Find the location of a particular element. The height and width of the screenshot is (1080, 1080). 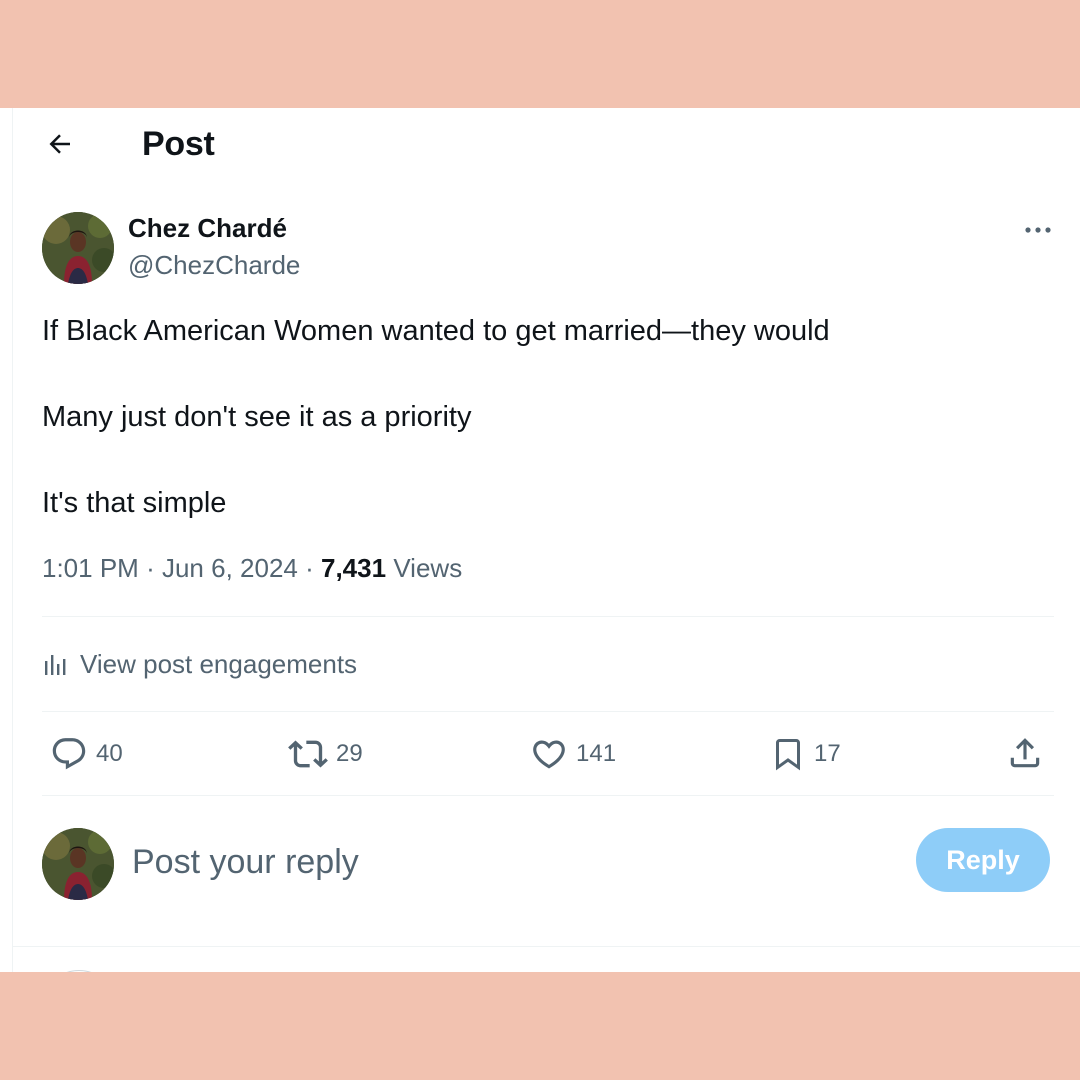

more-options-button is located at coordinates (1038, 230).